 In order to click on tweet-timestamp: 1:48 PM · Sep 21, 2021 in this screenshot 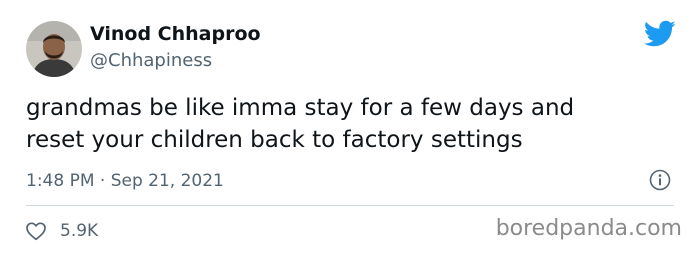, I will do `click(125, 181)`.